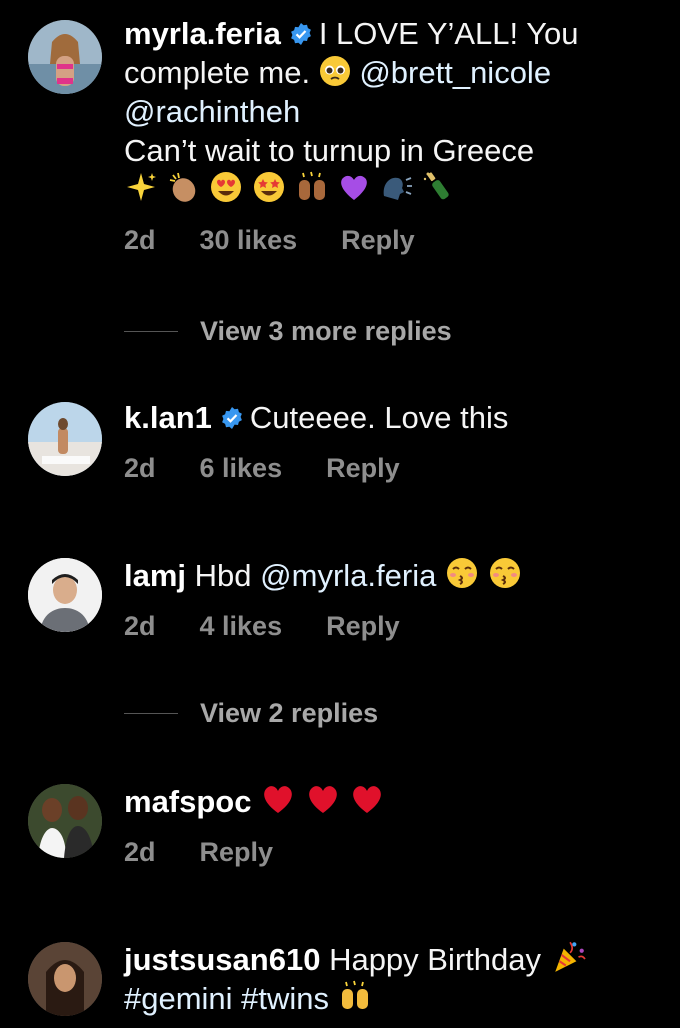  What do you see at coordinates (226, 187) in the screenshot?
I see `heart-eyes-icon` at bounding box center [226, 187].